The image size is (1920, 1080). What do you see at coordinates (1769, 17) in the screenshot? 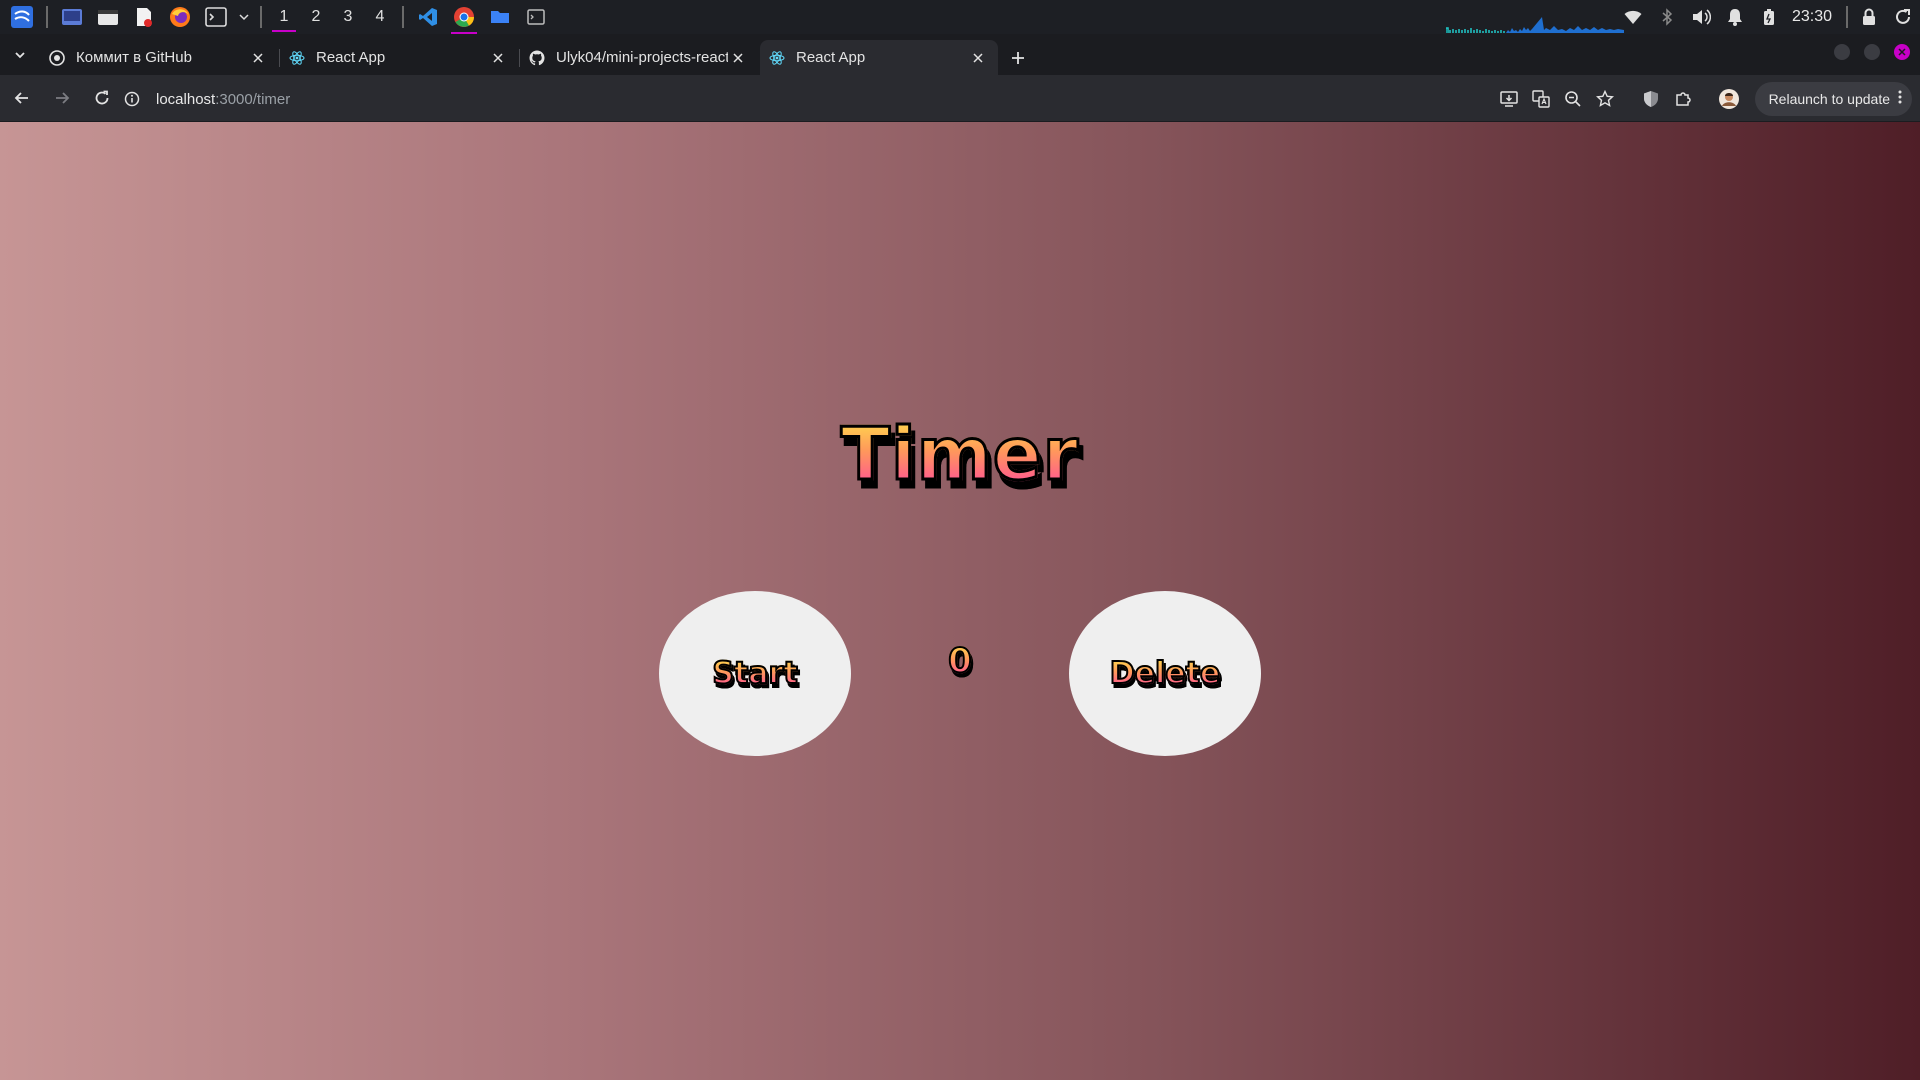
I see `battery-icon` at bounding box center [1769, 17].